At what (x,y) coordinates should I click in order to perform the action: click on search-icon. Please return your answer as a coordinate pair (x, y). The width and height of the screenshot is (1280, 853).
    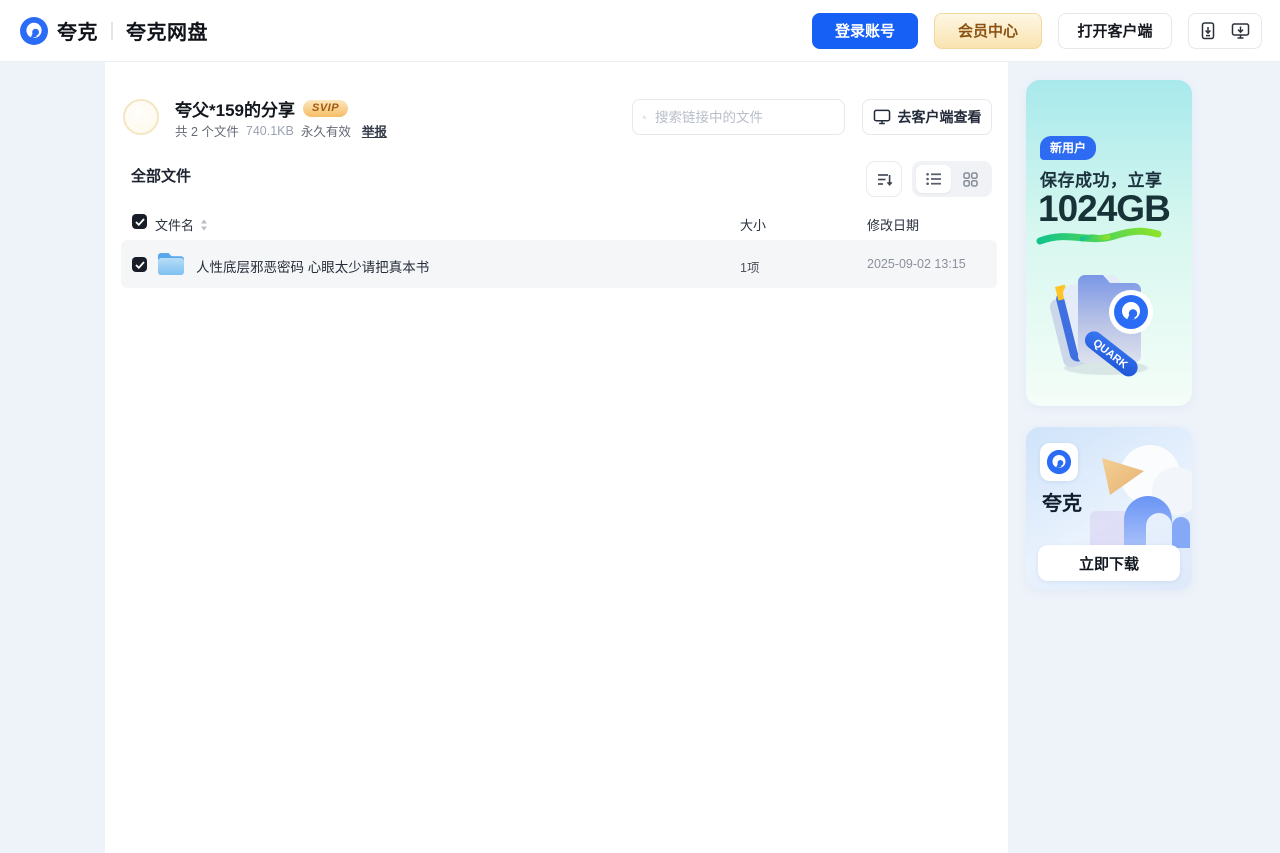
    Looking at the image, I should click on (644, 117).